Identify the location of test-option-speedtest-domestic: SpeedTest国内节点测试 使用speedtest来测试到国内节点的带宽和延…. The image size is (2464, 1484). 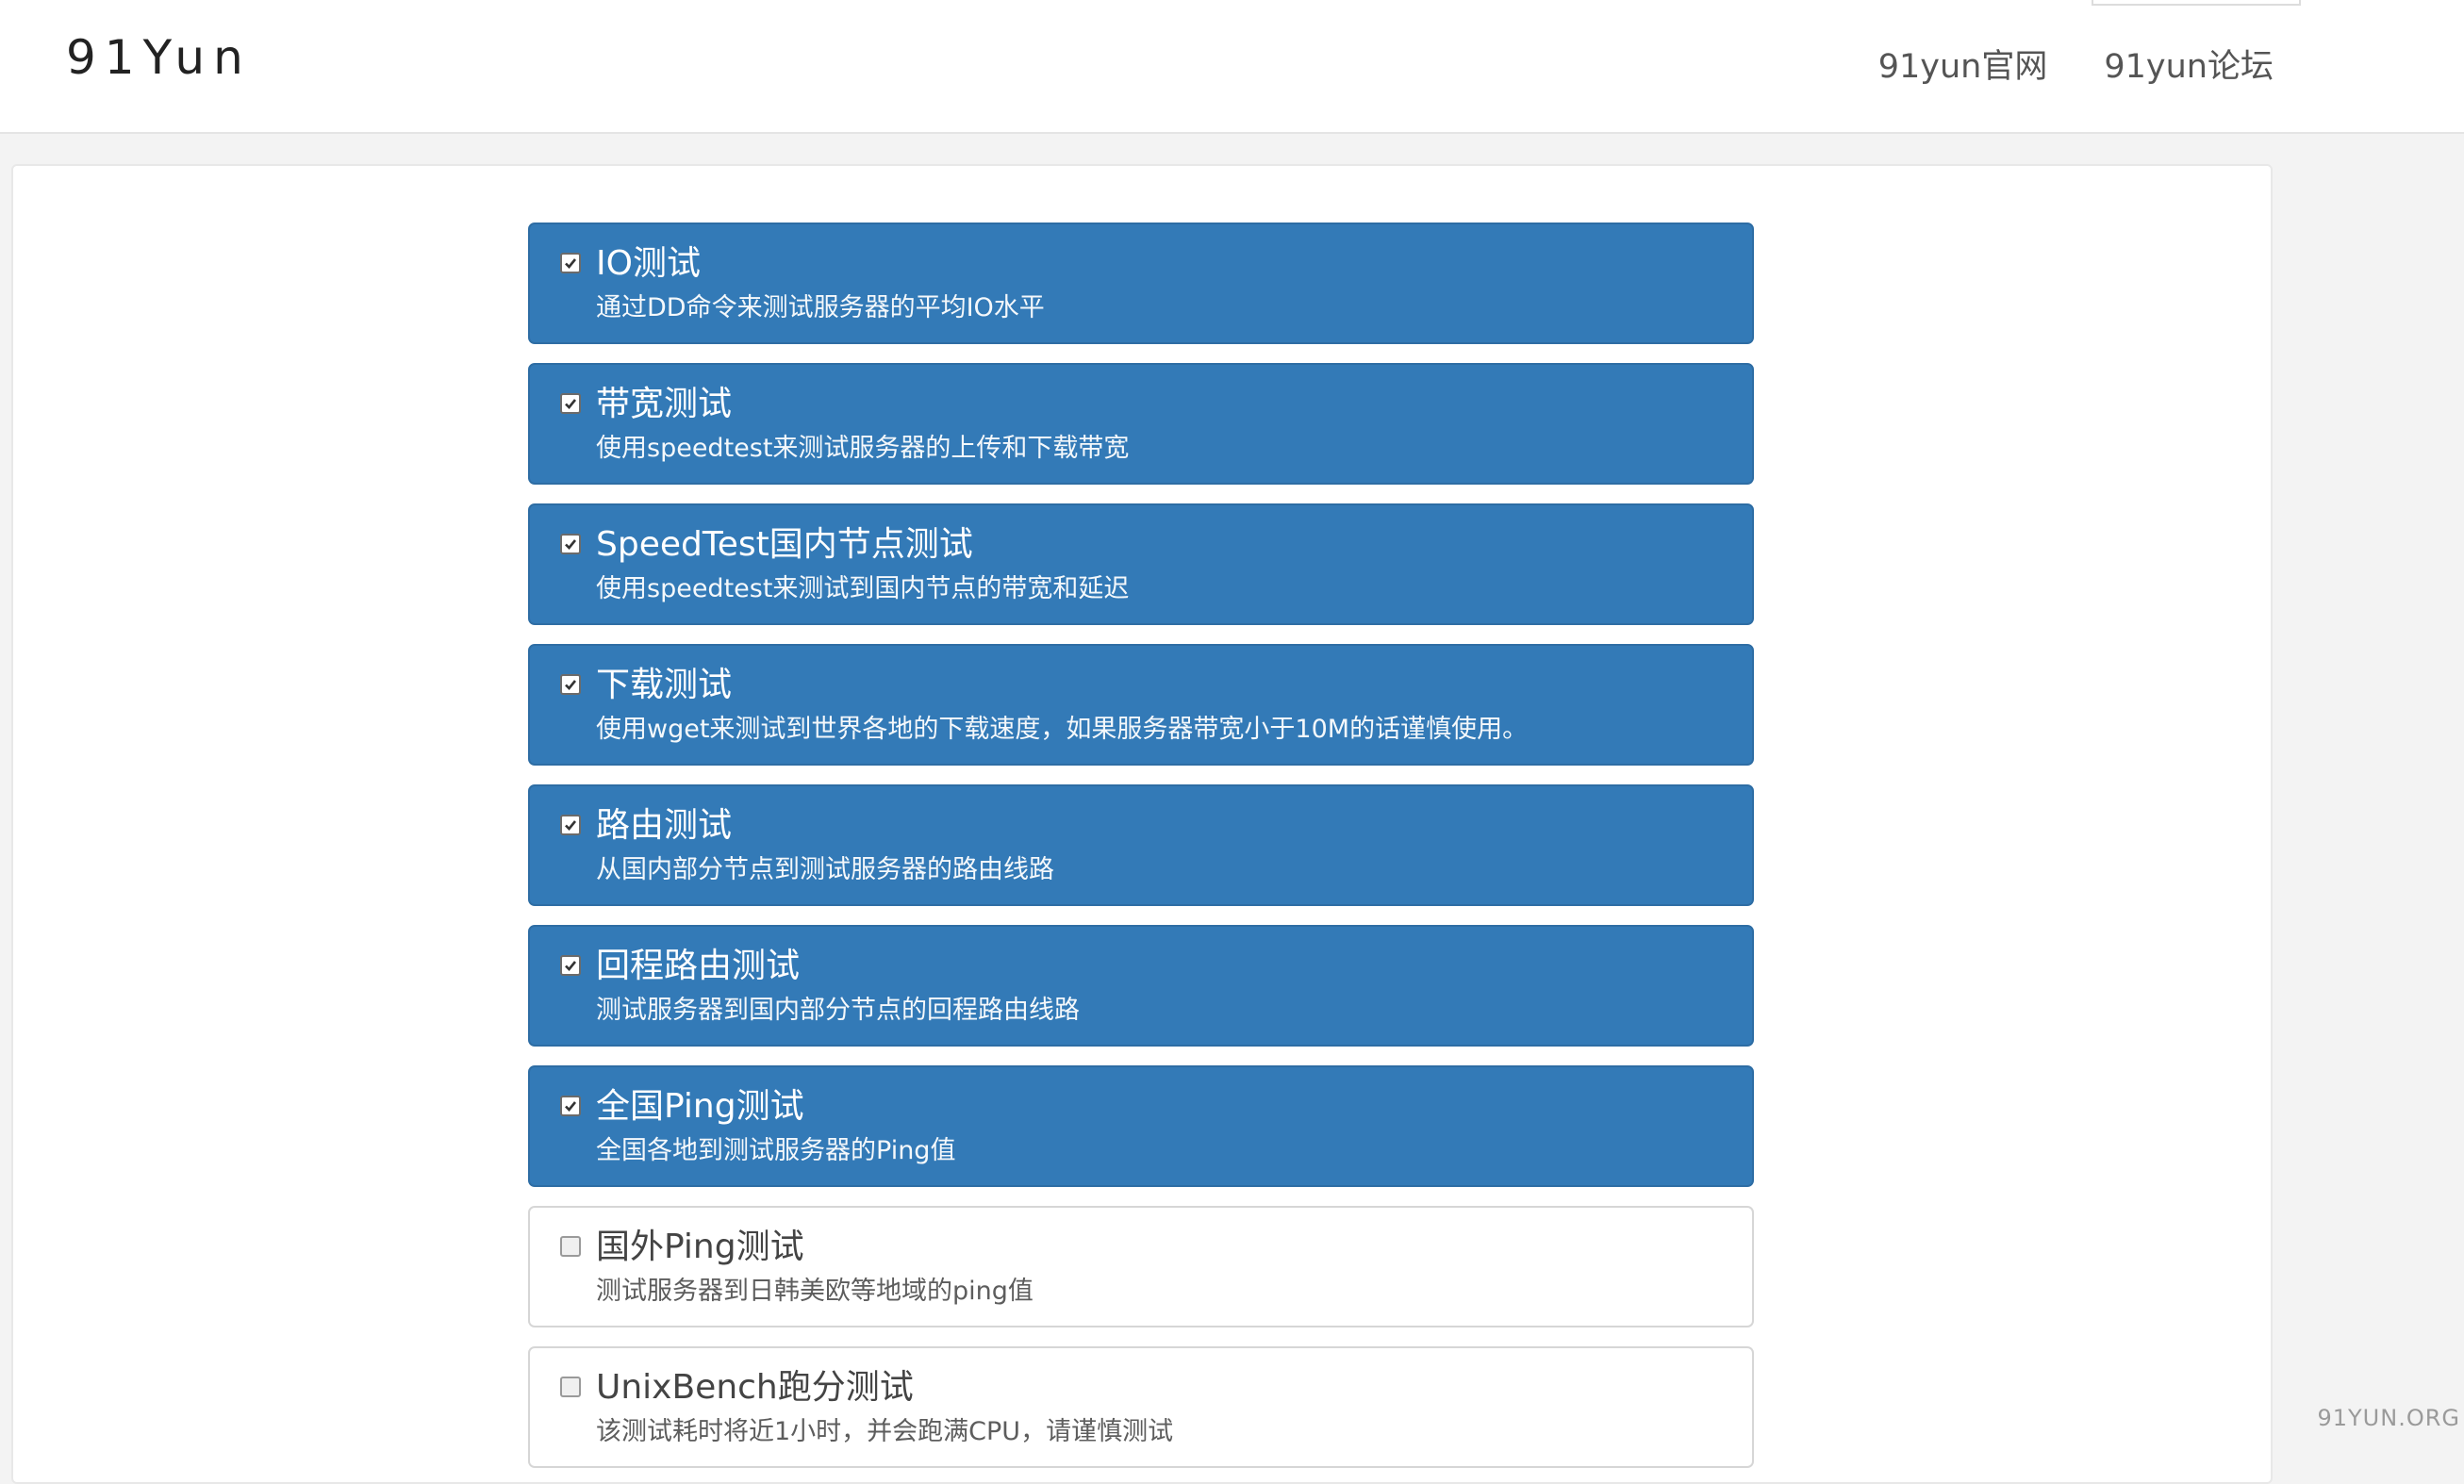
(1141, 564).